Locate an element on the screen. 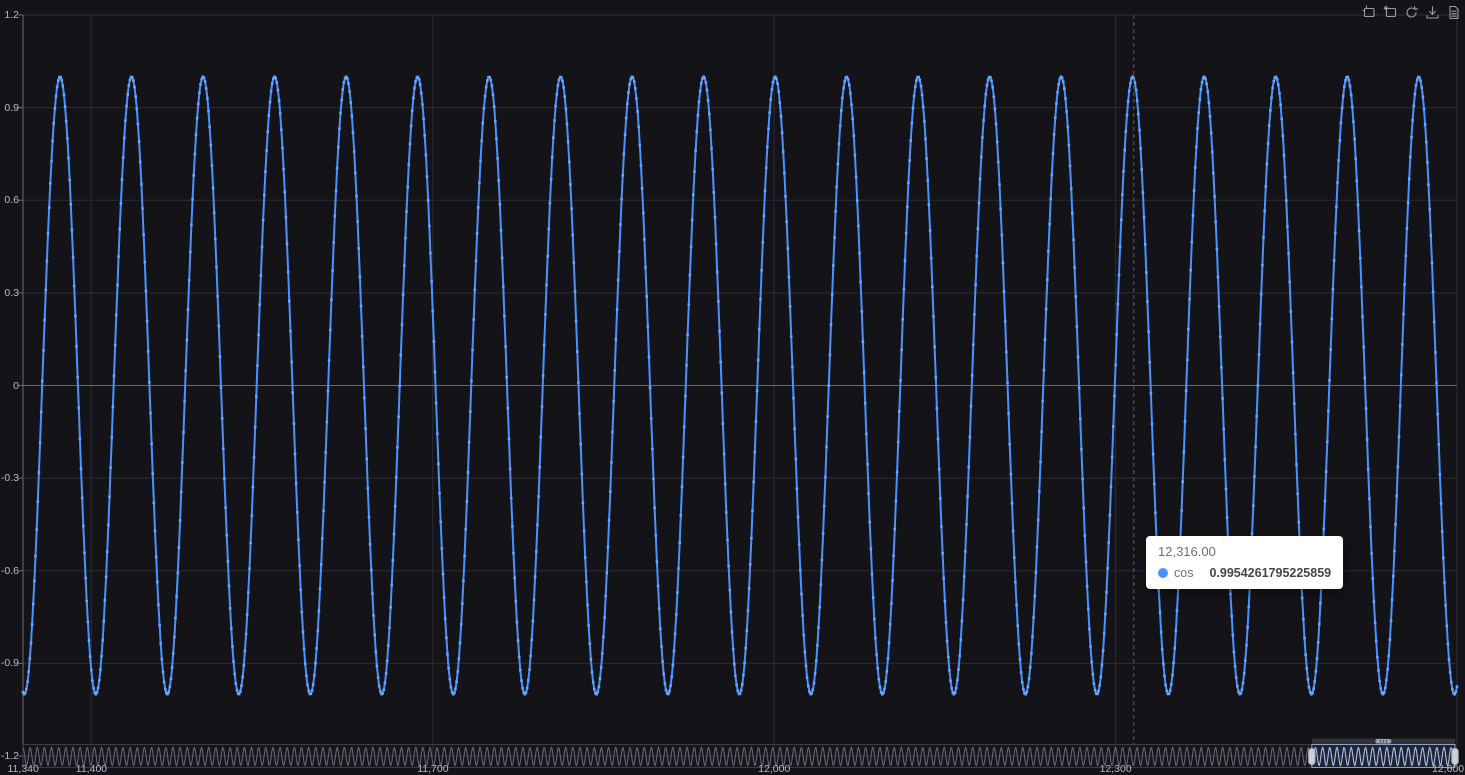  datazoom-left-handle is located at coordinates (1312, 756).